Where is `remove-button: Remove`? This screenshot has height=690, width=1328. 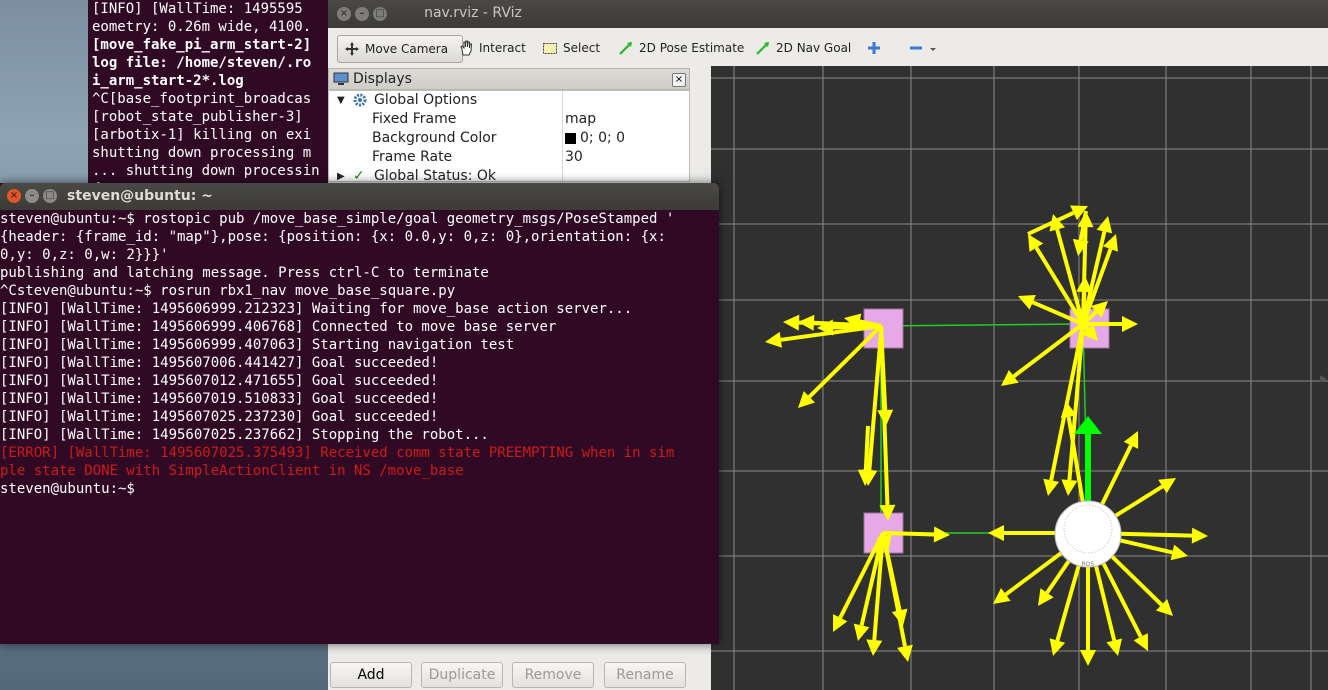 remove-button: Remove is located at coordinates (553, 675).